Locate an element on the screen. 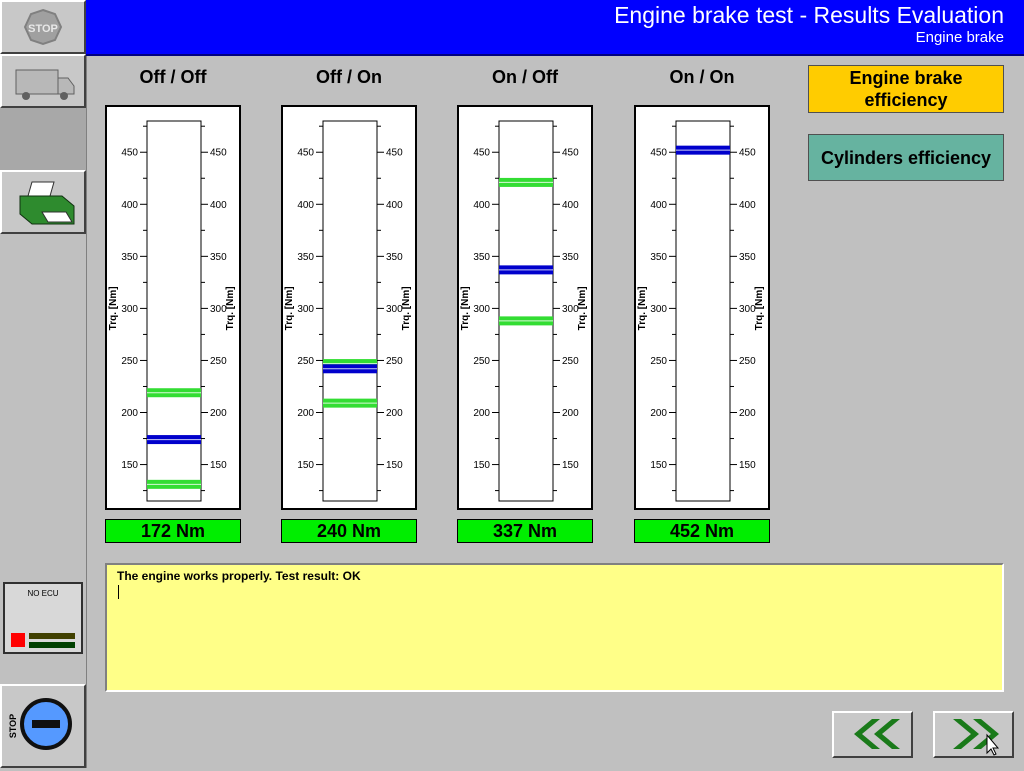 The height and width of the screenshot is (771, 1024). sidebar: STOP NO ECU STOP is located at coordinates (43, 384).